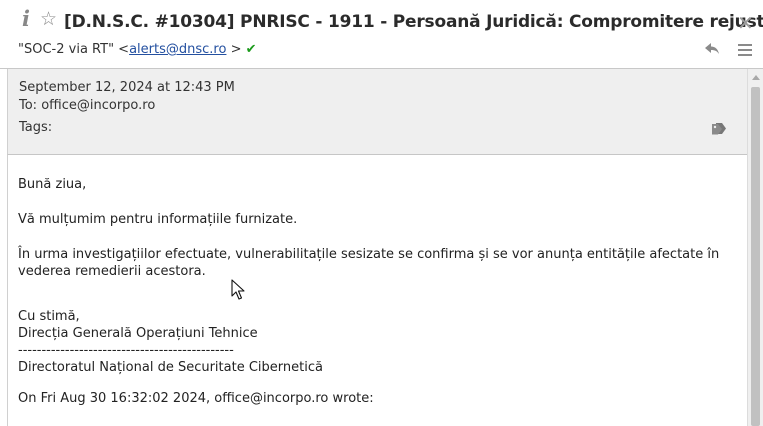 The image size is (763, 426). What do you see at coordinates (177, 49) in the screenshot?
I see `sender-email-link: alerts@dnsc.ro` at bounding box center [177, 49].